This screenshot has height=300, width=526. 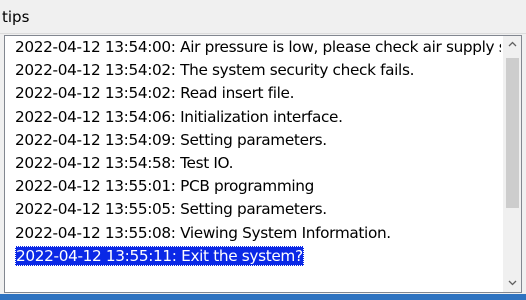 I want to click on list-item: 2022-04-12 13:55:05: Setting parameters., so click(x=258, y=209).